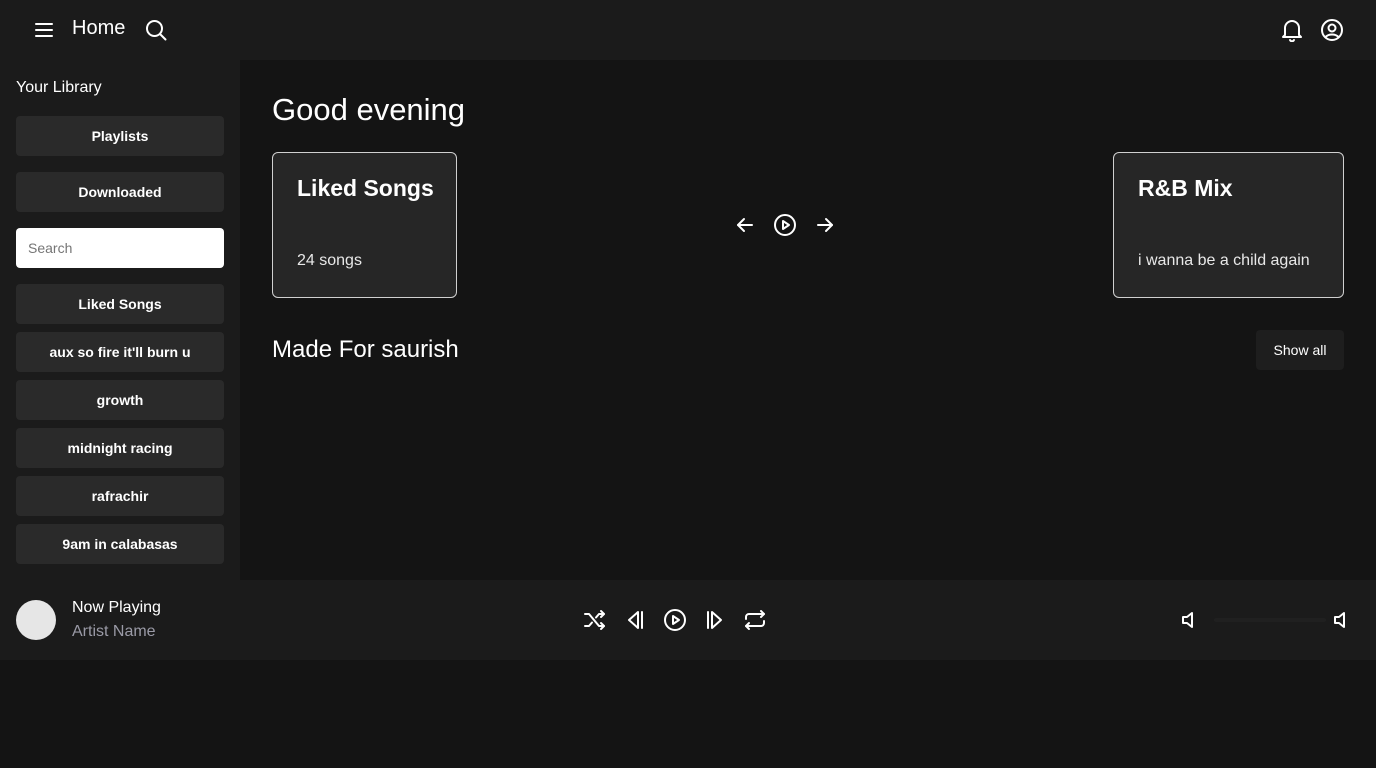 This screenshot has height=768, width=1376. What do you see at coordinates (114, 631) in the screenshot?
I see `now-playing-artist: Artist Name` at bounding box center [114, 631].